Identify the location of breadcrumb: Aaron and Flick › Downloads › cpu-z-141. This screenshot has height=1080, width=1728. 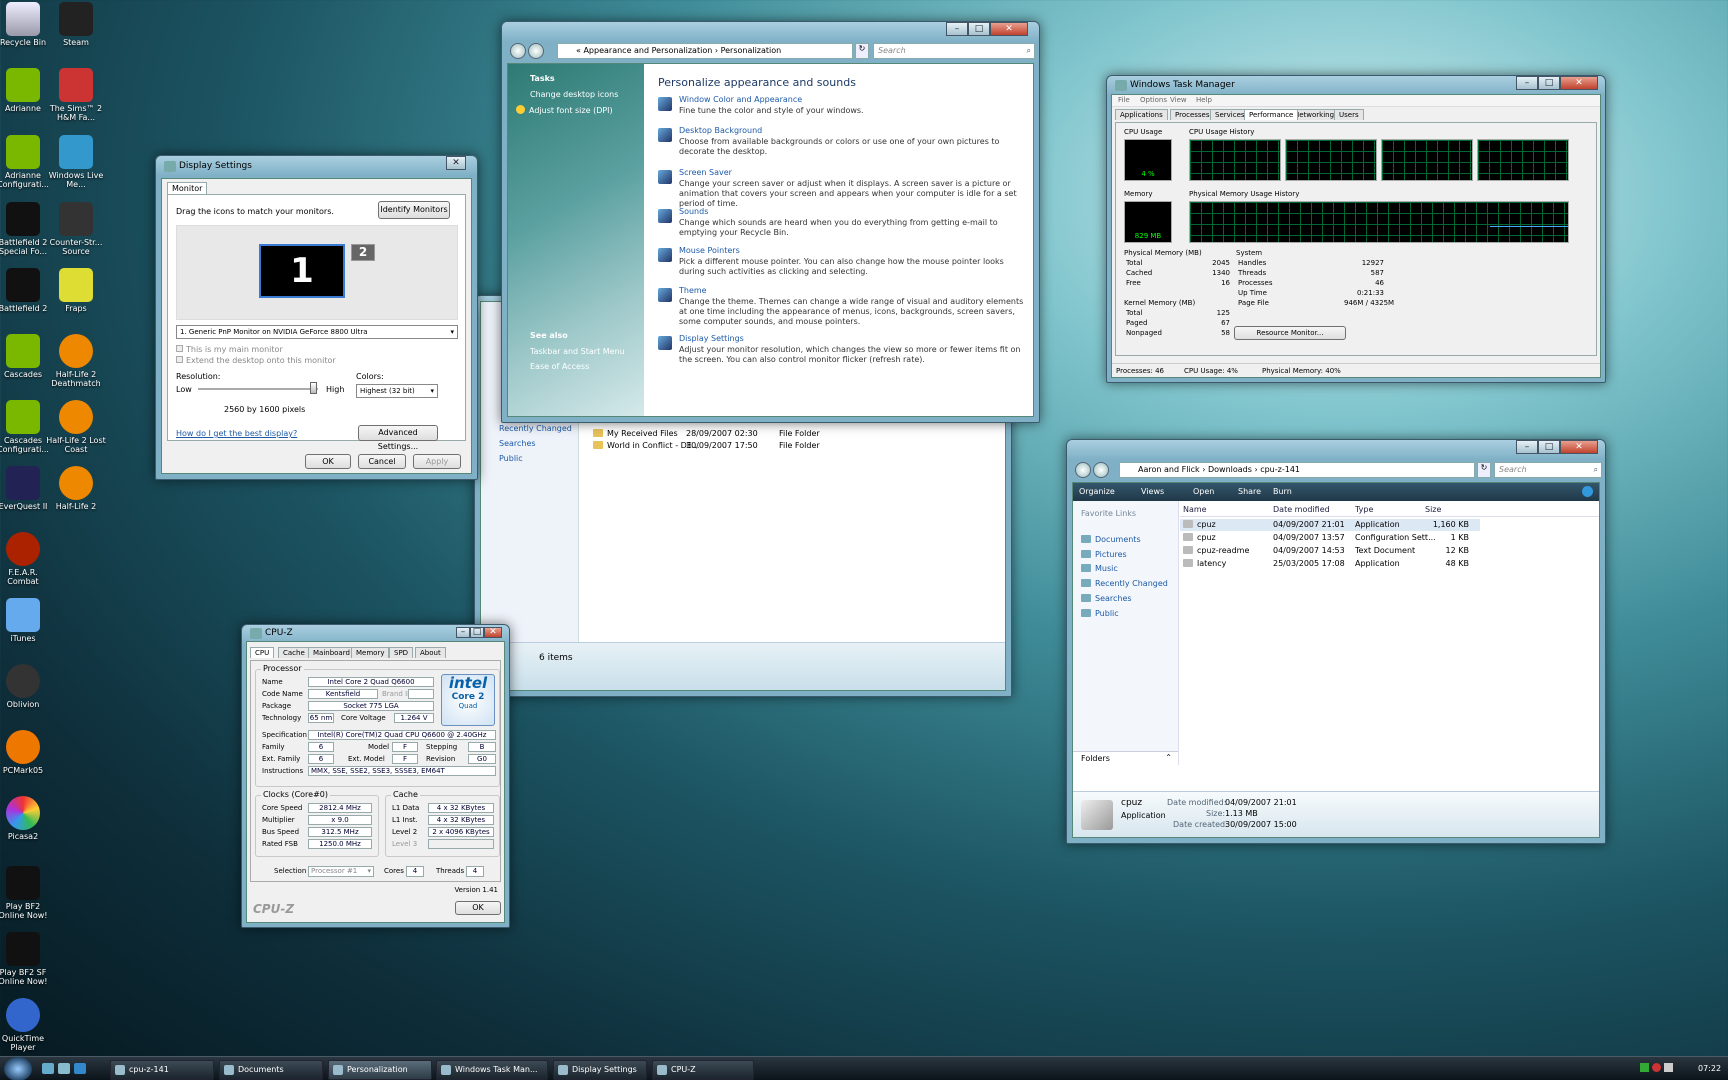
(1297, 470).